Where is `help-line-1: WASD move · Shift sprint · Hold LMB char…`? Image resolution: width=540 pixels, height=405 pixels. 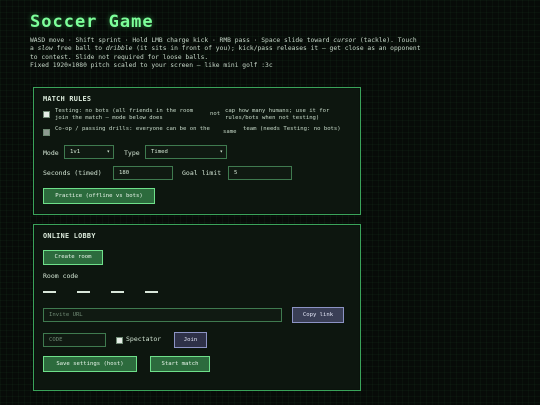
help-line-1: WASD move · Shift sprint · Hold LMB char… is located at coordinates (223, 40).